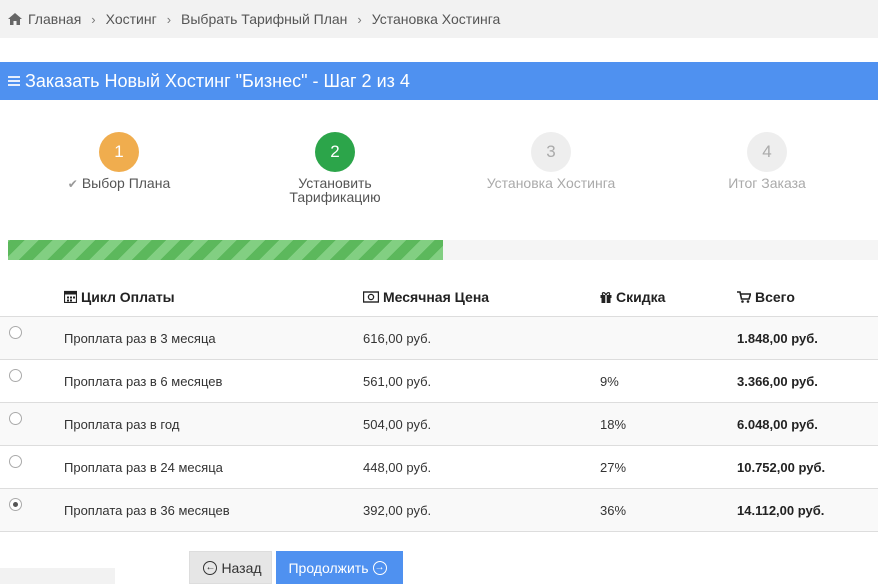  I want to click on monthly-cell: 448,00 руб., so click(397, 467).